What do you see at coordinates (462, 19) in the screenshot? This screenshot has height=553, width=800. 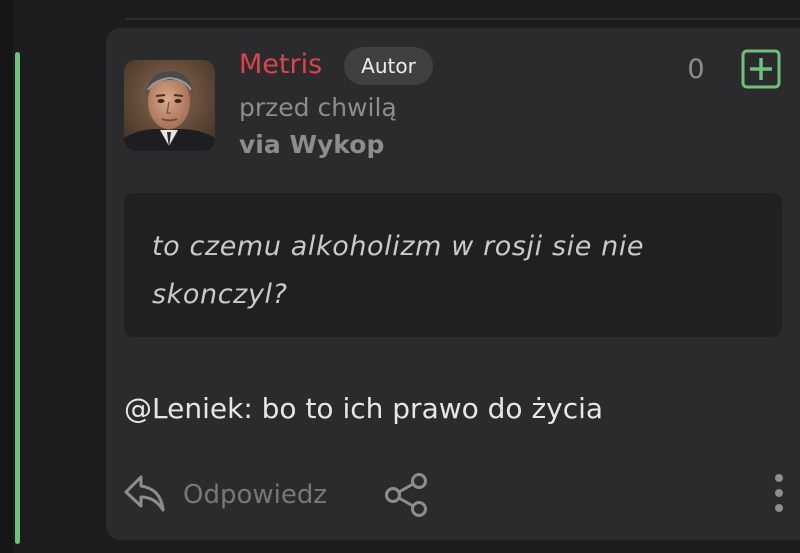 I see `divider` at bounding box center [462, 19].